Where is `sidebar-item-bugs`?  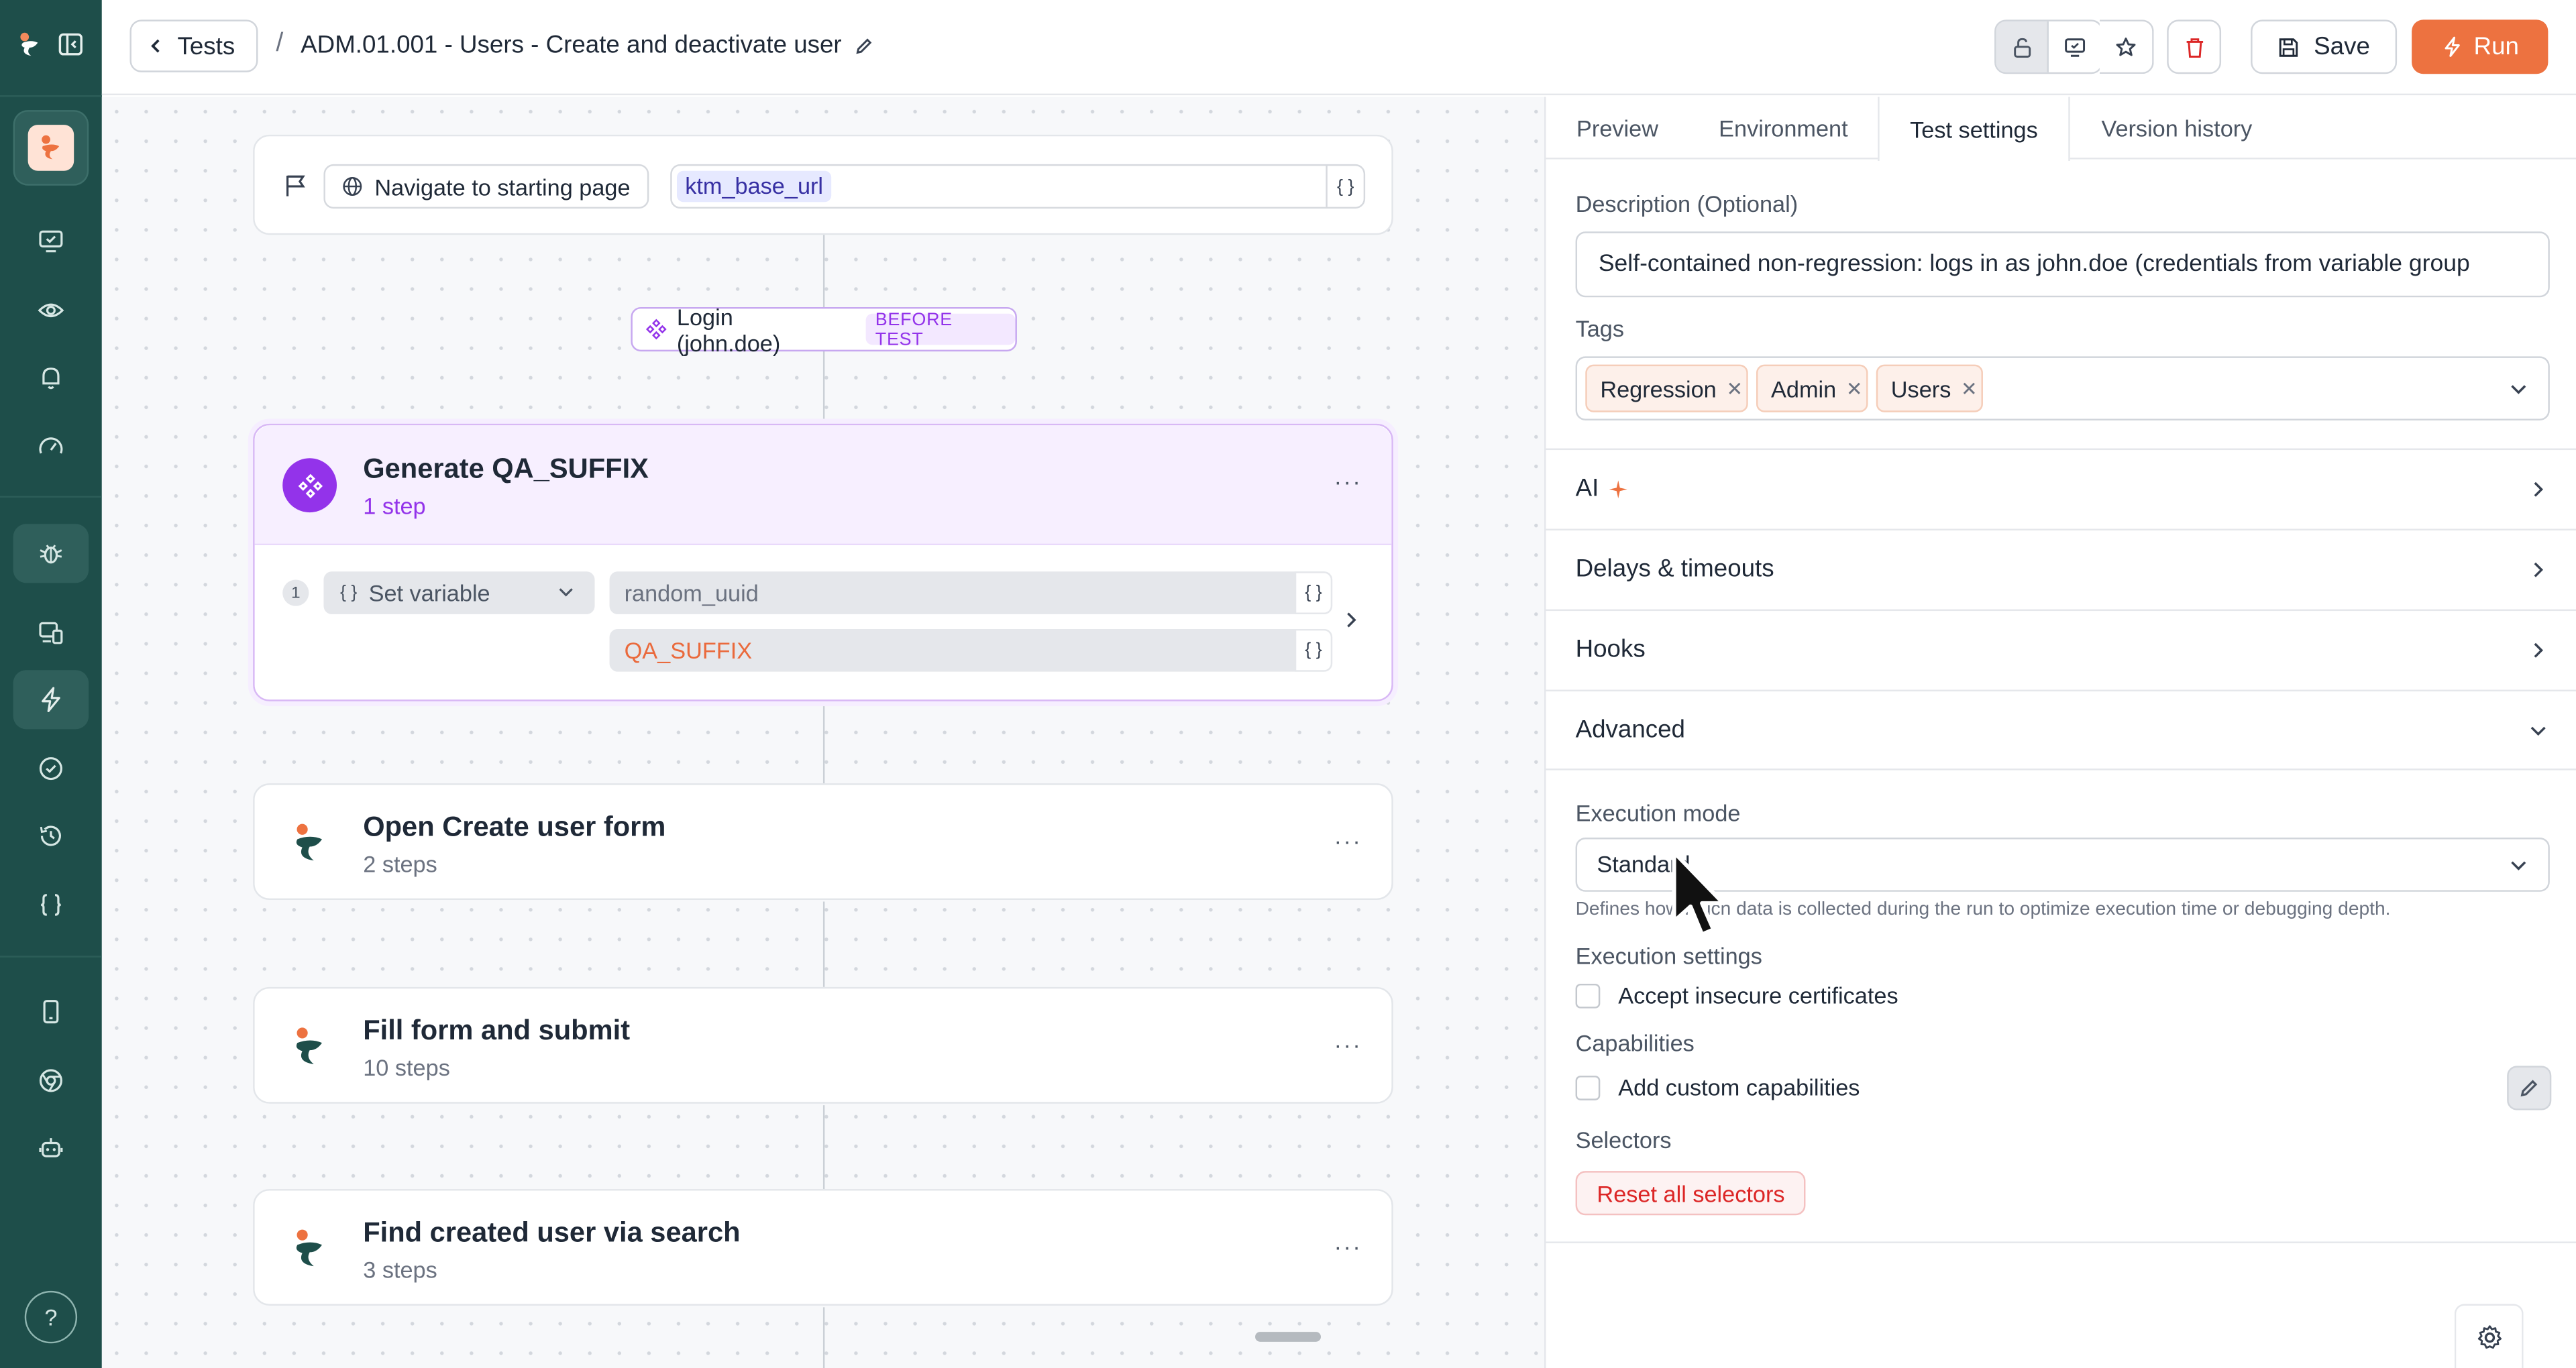 sidebar-item-bugs is located at coordinates (51, 553).